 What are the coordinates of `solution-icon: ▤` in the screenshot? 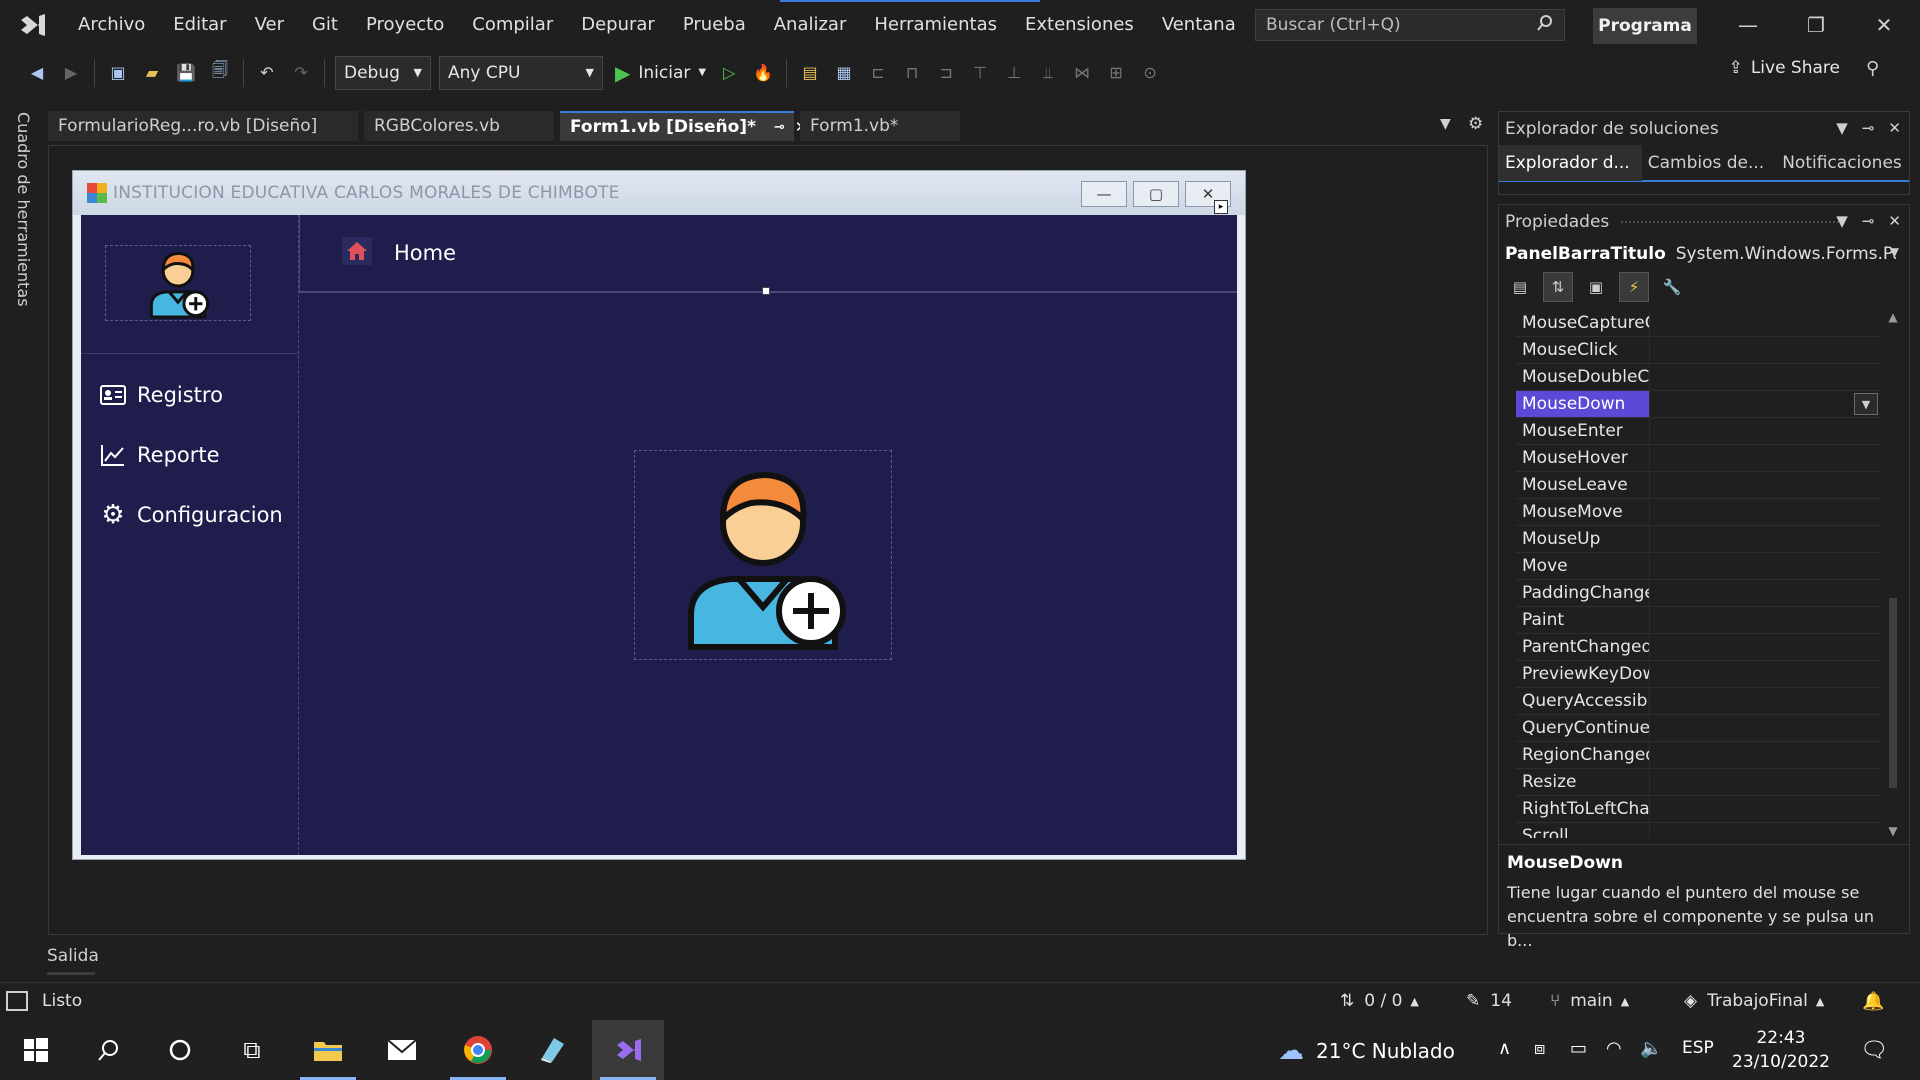 It's located at (810, 73).